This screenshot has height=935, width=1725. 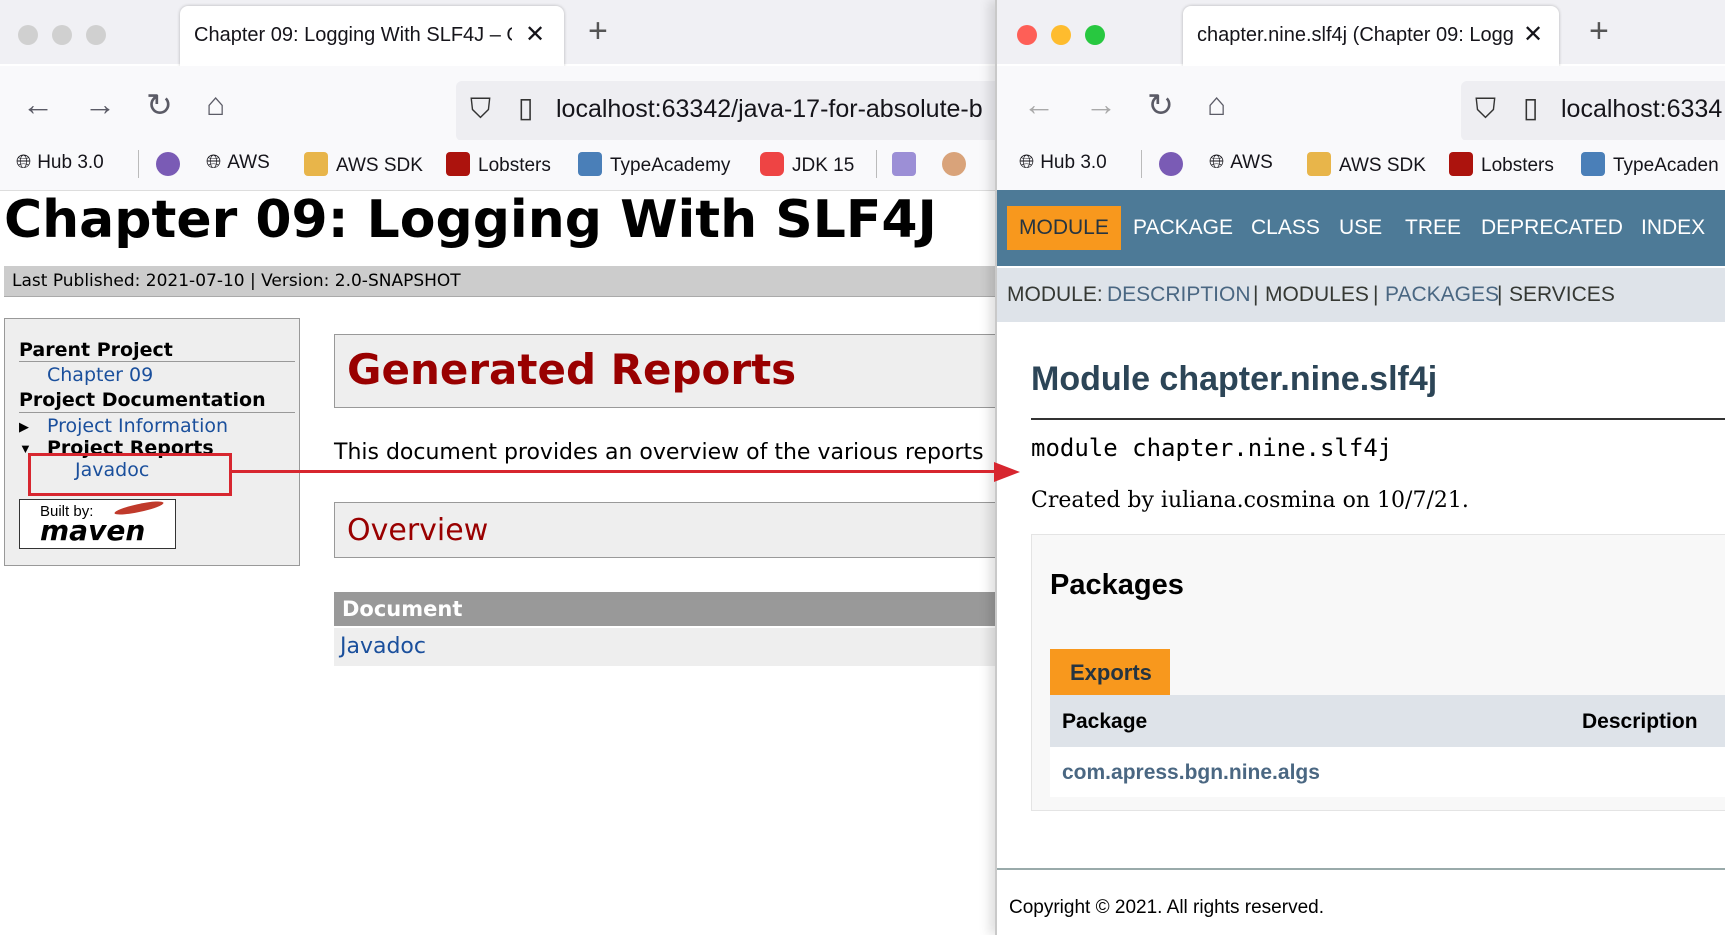 I want to click on subnav-modules: MODULES, so click(x=1317, y=294).